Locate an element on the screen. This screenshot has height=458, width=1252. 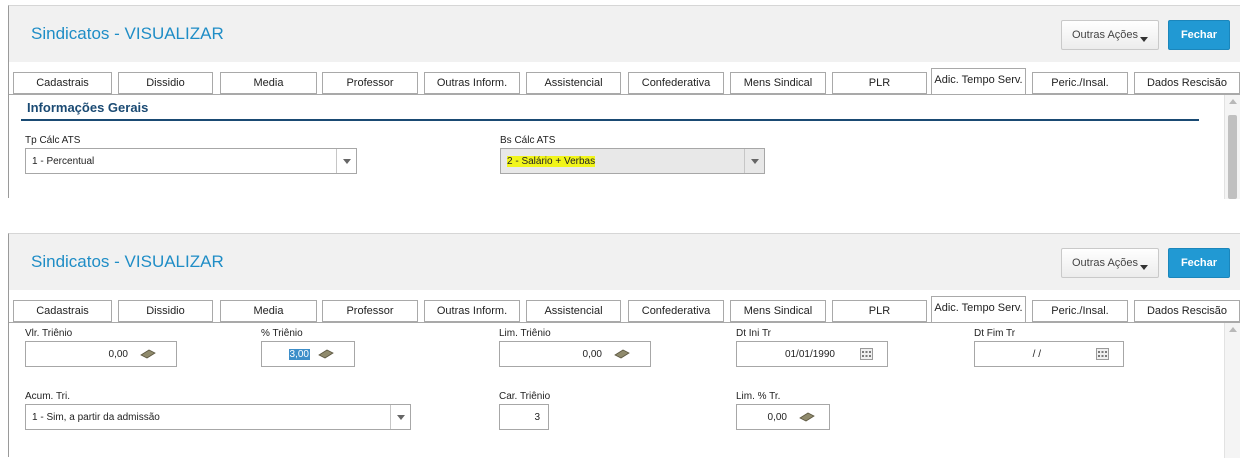
acum-tri-label: Acum. Tri. is located at coordinates (48, 396).